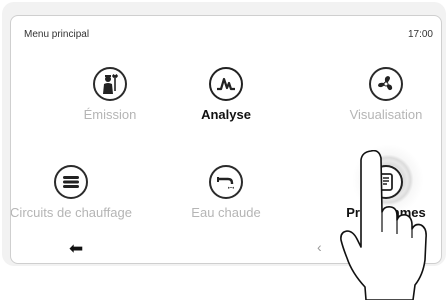 The height and width of the screenshot is (300, 448). Describe the element at coordinates (420, 34) in the screenshot. I see `clock: 17:00` at that location.